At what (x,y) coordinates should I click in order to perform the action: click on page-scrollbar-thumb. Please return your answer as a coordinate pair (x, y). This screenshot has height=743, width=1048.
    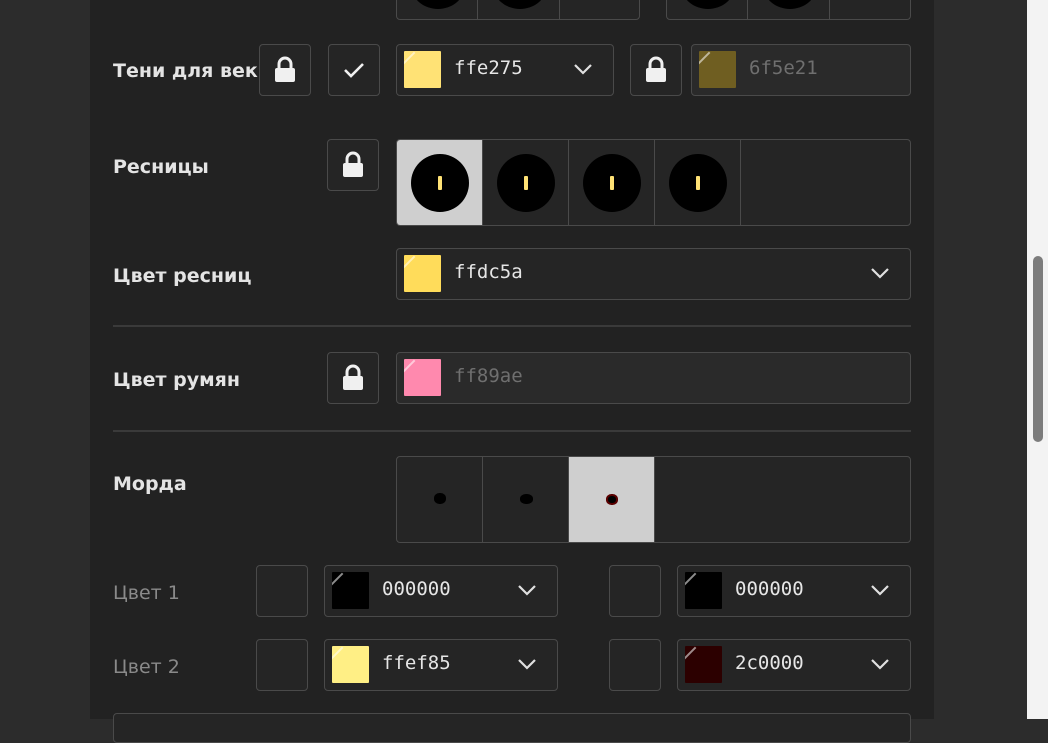
    Looking at the image, I should click on (1038, 349).